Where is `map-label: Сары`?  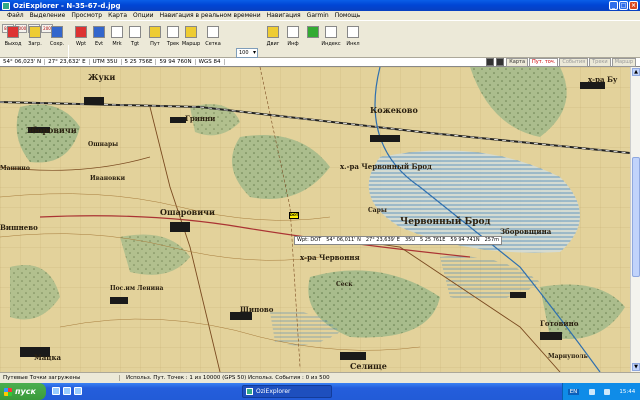
map-label: Сары is located at coordinates (377, 210).